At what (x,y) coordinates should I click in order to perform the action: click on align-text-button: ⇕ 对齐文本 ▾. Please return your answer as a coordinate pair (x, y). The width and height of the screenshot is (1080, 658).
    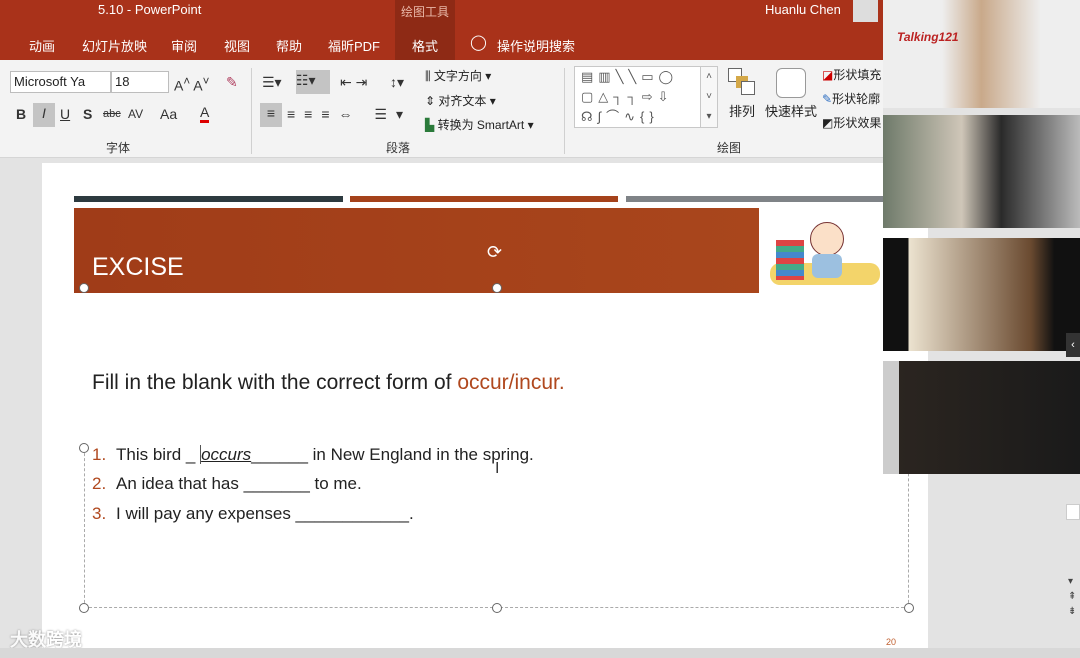
    Looking at the image, I should click on (460, 100).